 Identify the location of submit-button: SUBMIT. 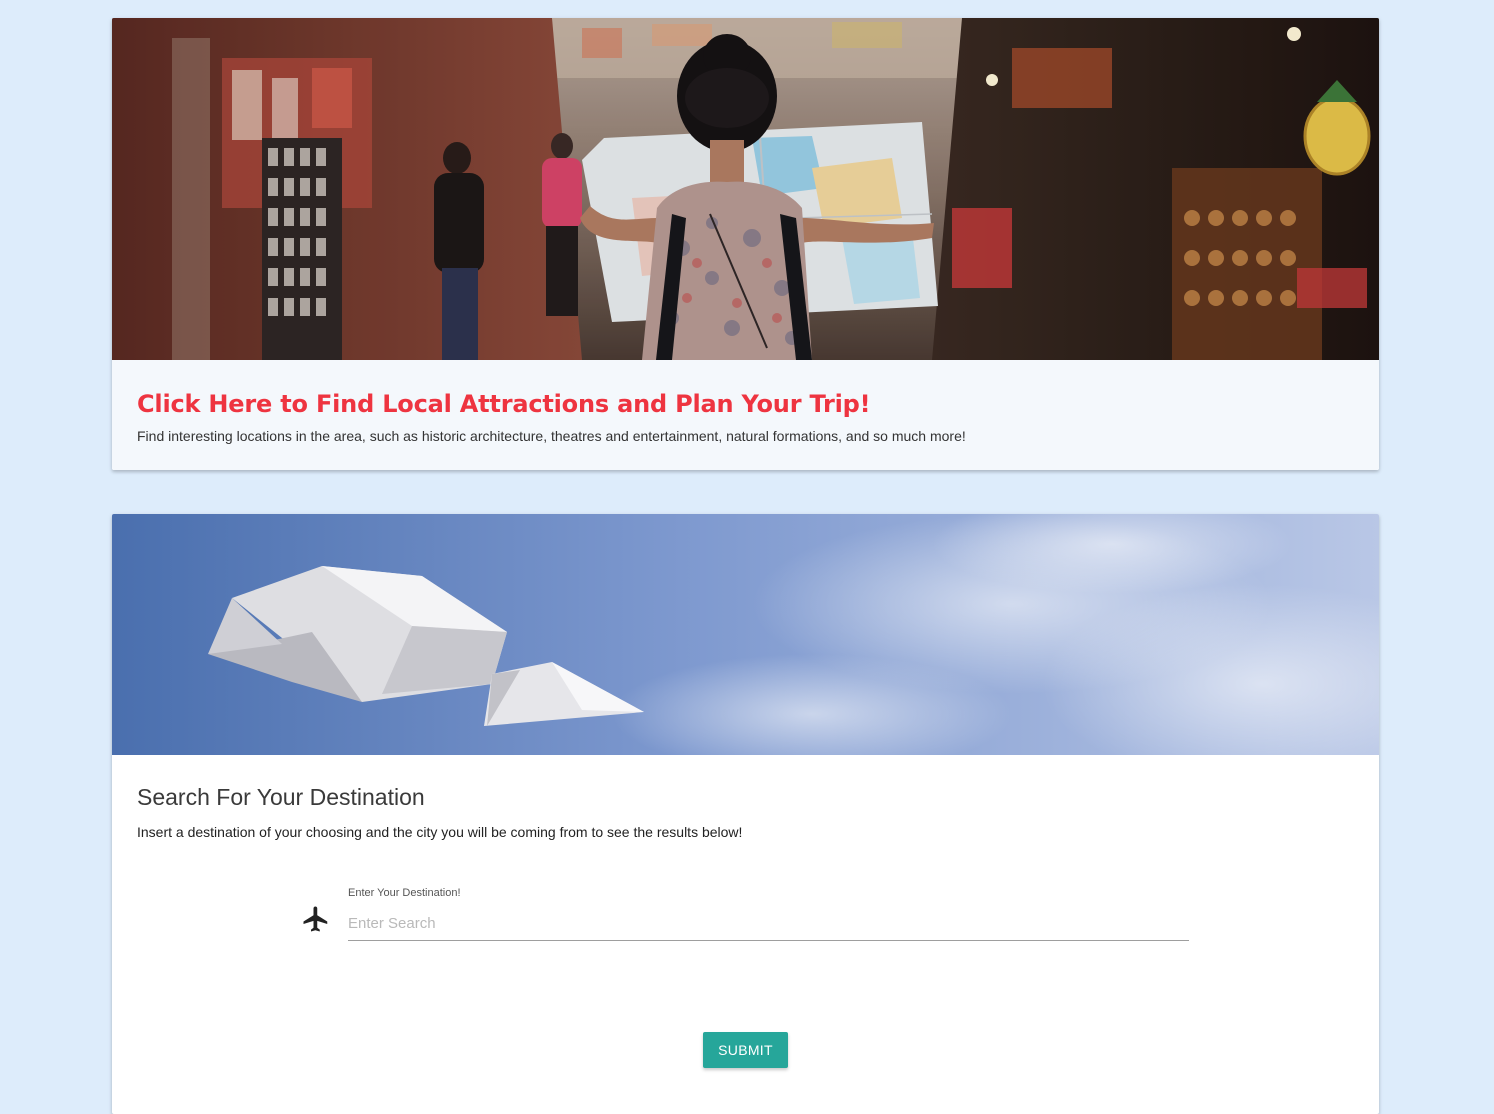
(745, 1050).